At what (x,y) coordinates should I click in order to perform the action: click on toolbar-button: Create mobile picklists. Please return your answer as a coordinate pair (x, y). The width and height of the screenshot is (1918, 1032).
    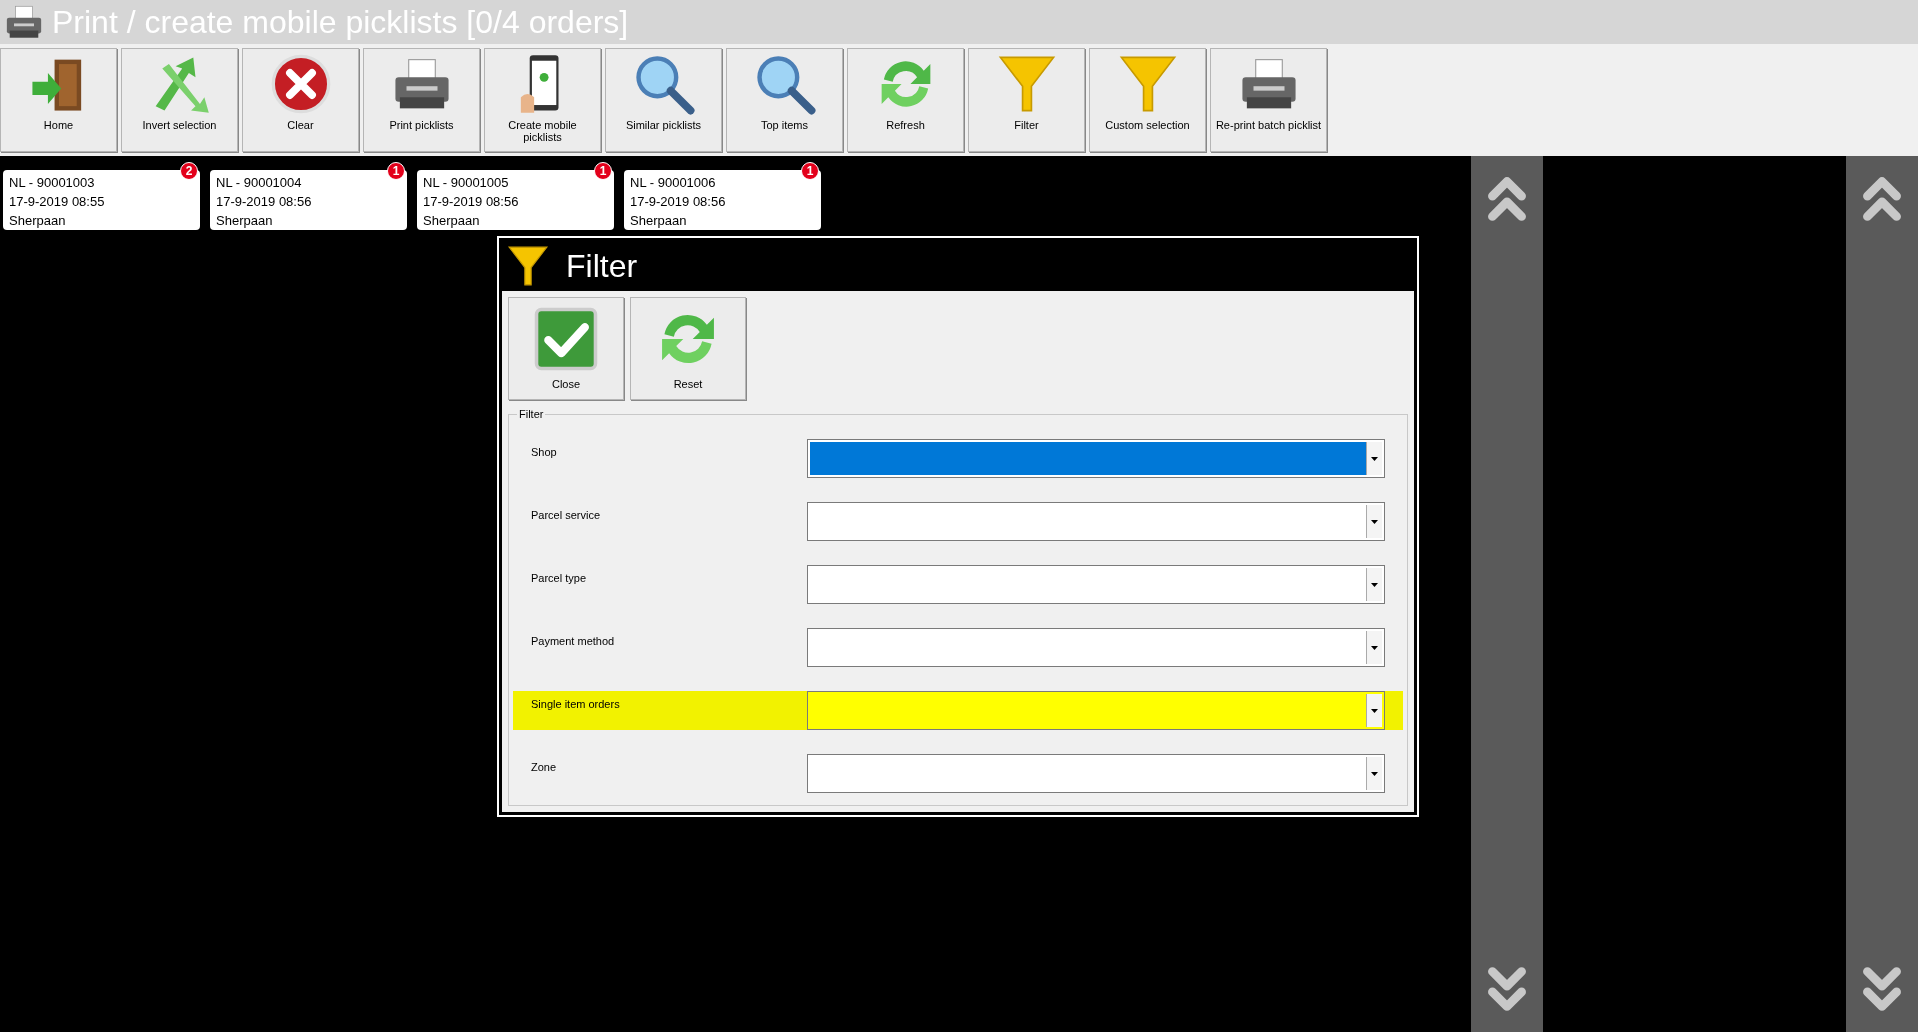
    Looking at the image, I should click on (542, 100).